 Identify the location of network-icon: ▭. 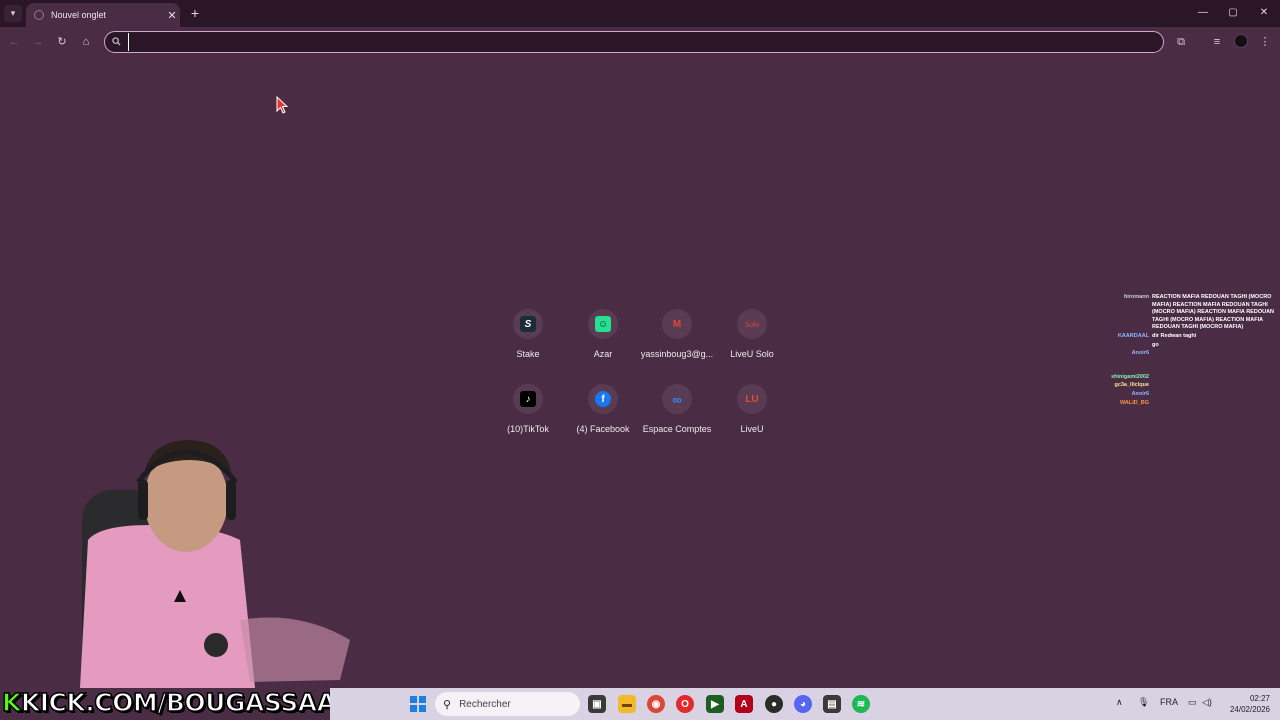
(1192, 702).